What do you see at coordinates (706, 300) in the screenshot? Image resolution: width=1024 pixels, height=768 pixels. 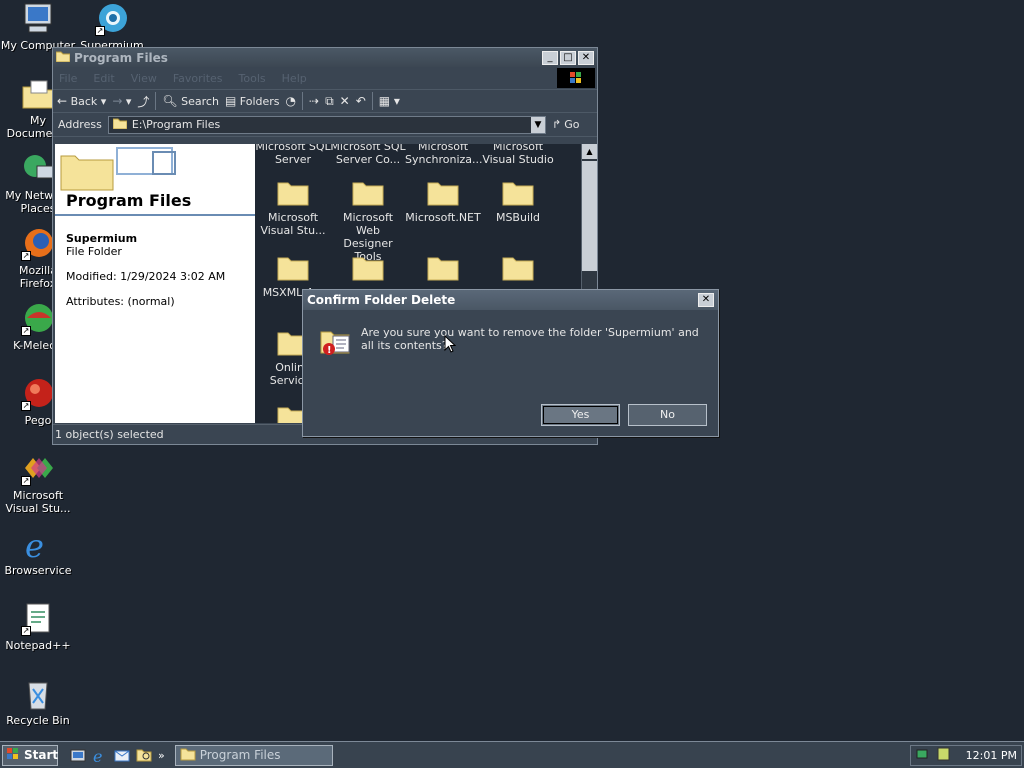 I see `dialog-close-button: ✕` at bounding box center [706, 300].